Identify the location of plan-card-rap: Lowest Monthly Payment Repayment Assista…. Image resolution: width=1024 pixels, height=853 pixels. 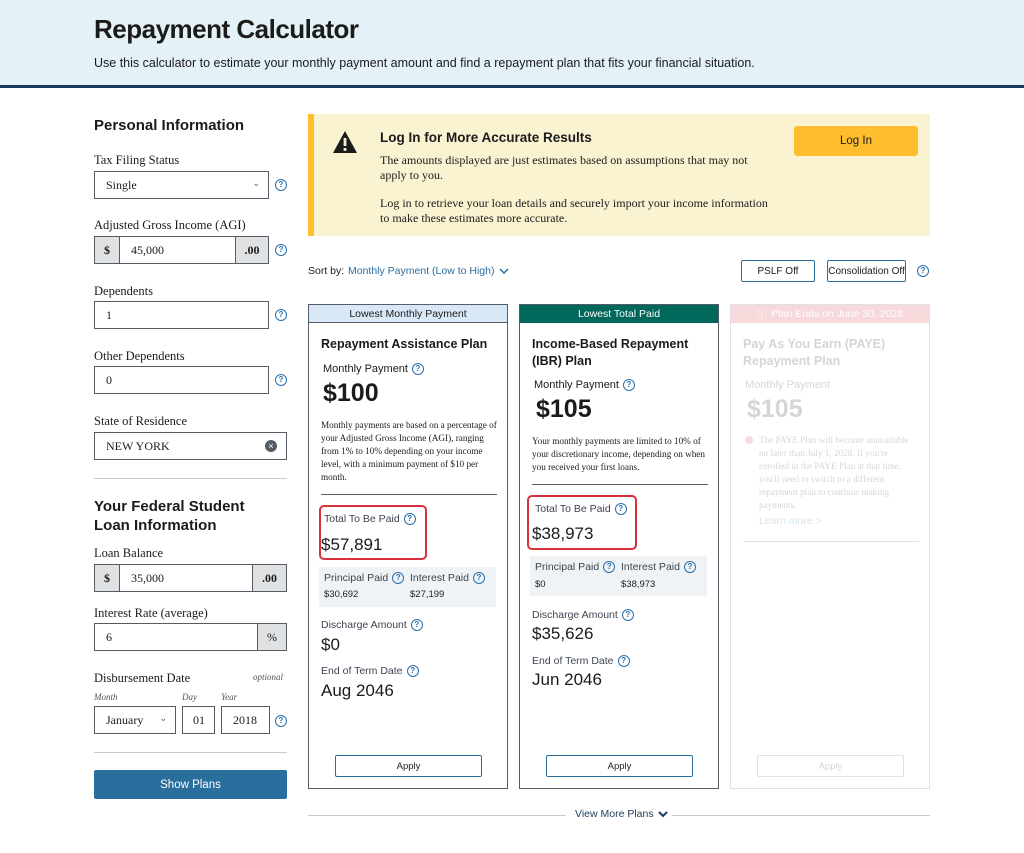
(408, 546).